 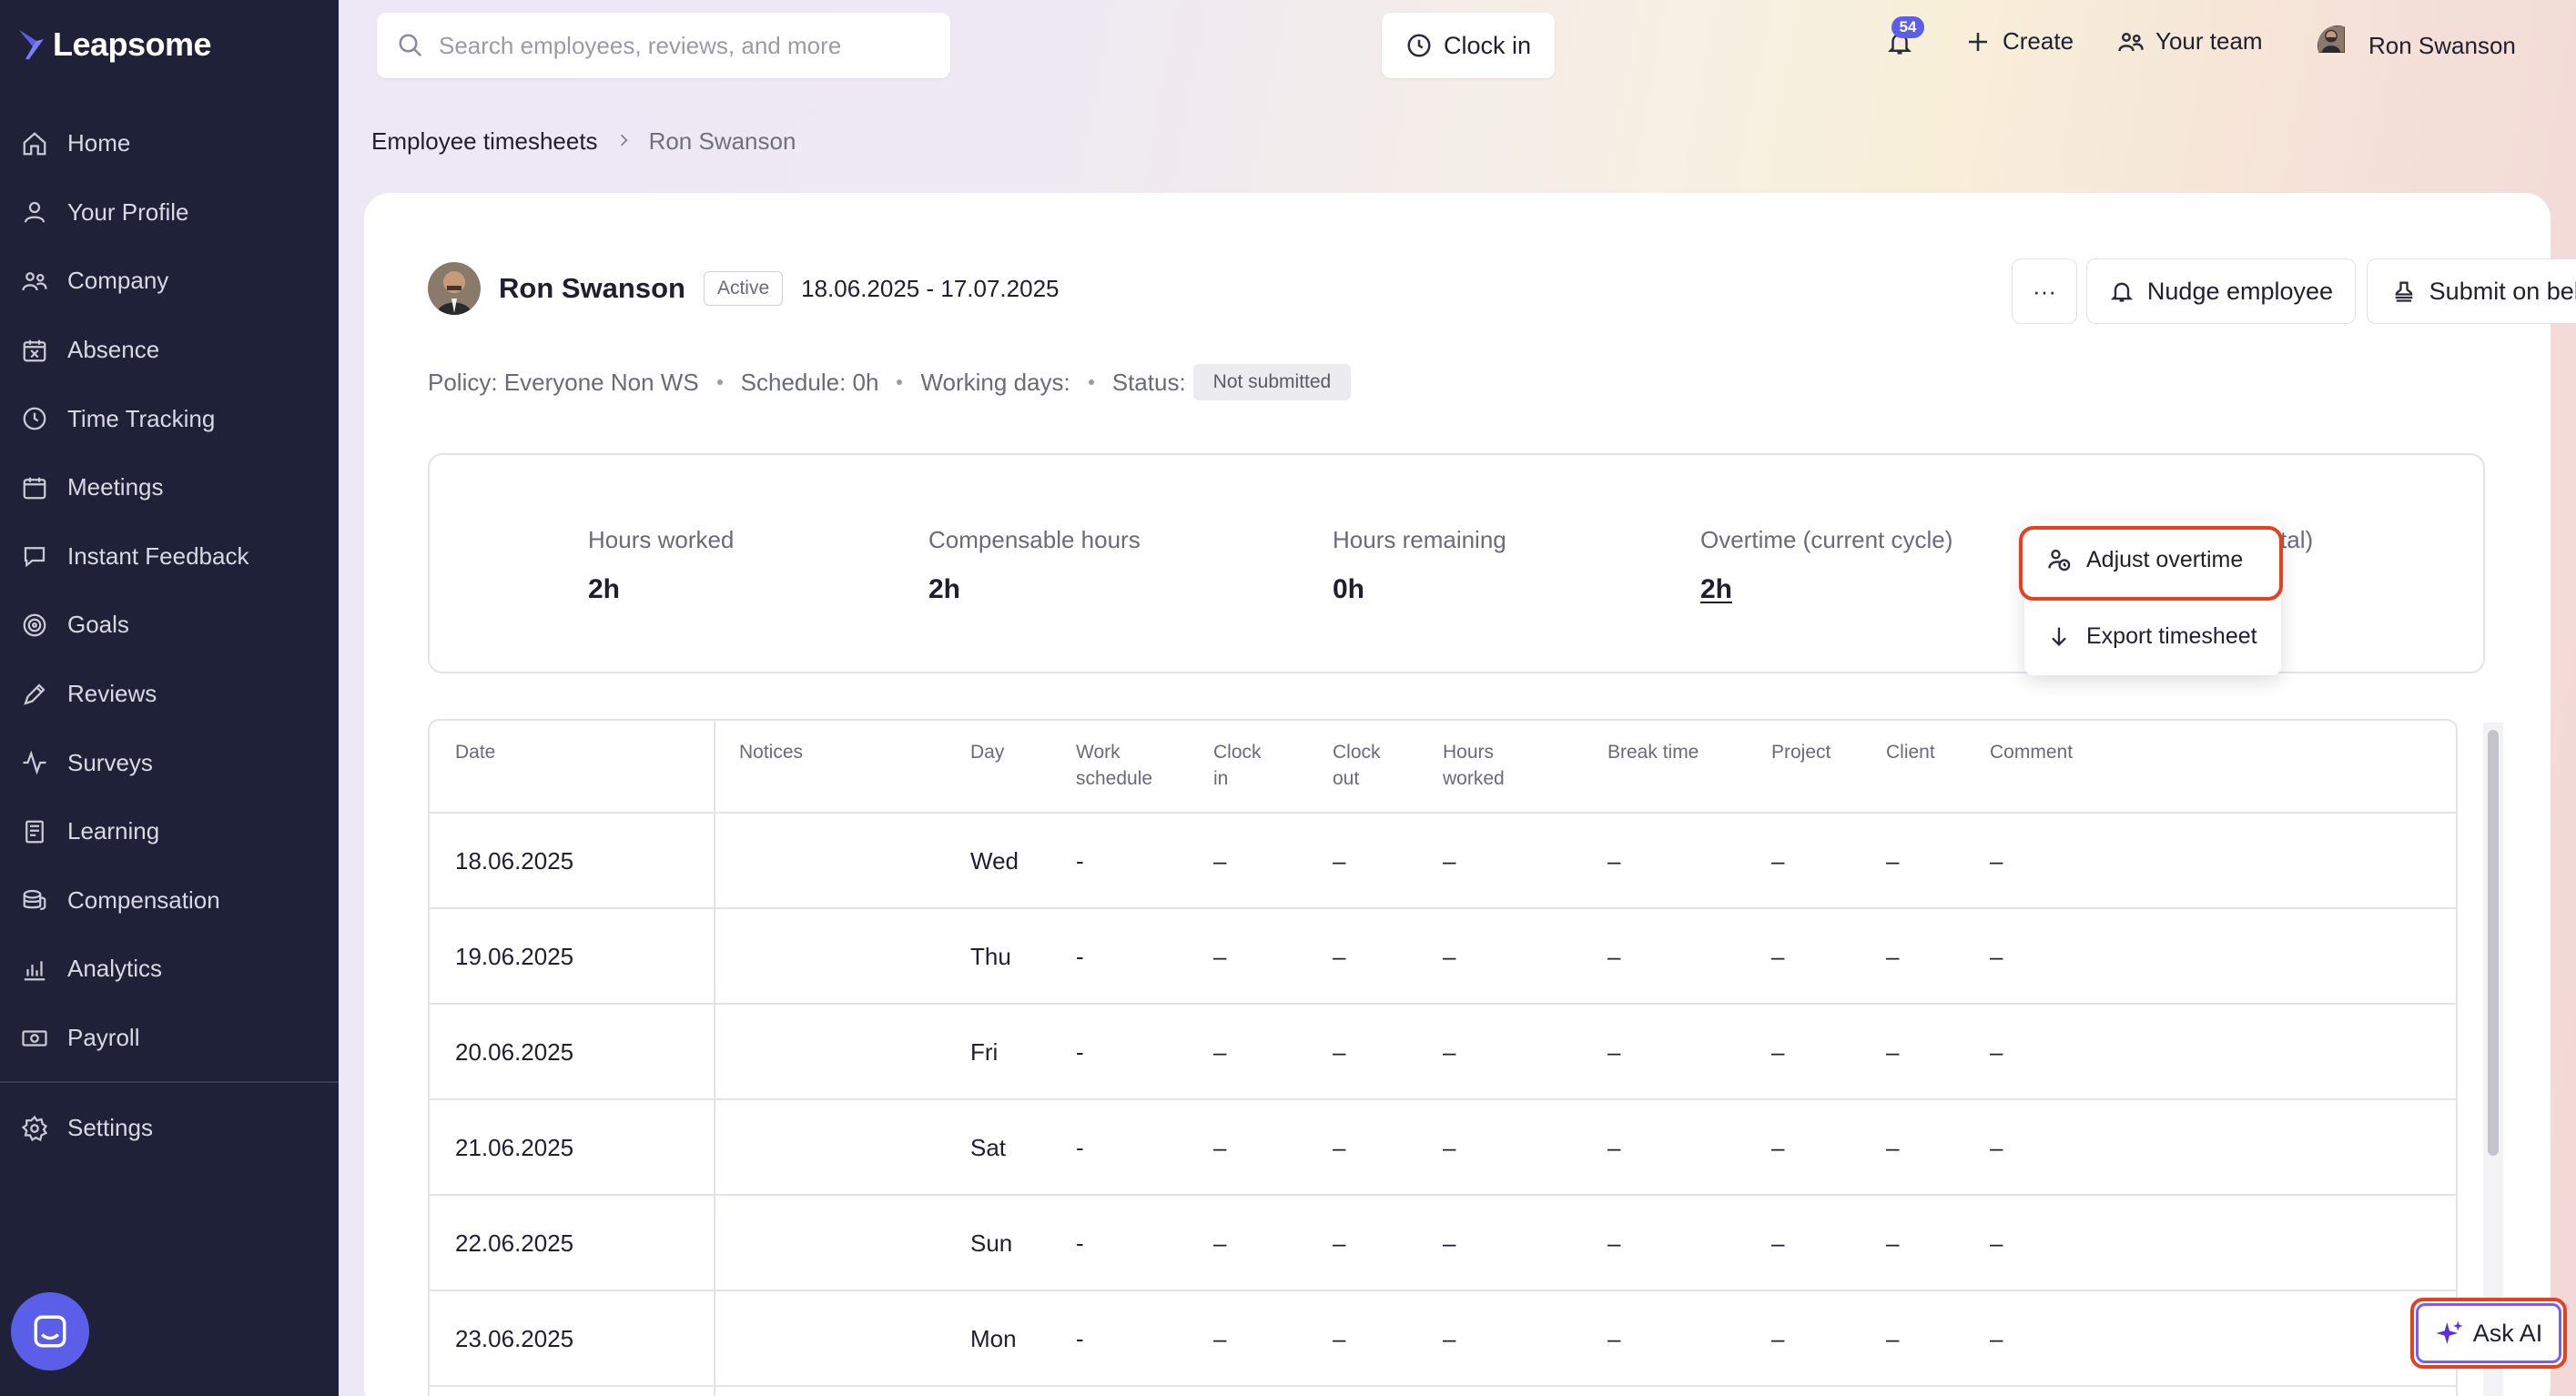 What do you see at coordinates (34, 762) in the screenshot?
I see `pulse-icon` at bounding box center [34, 762].